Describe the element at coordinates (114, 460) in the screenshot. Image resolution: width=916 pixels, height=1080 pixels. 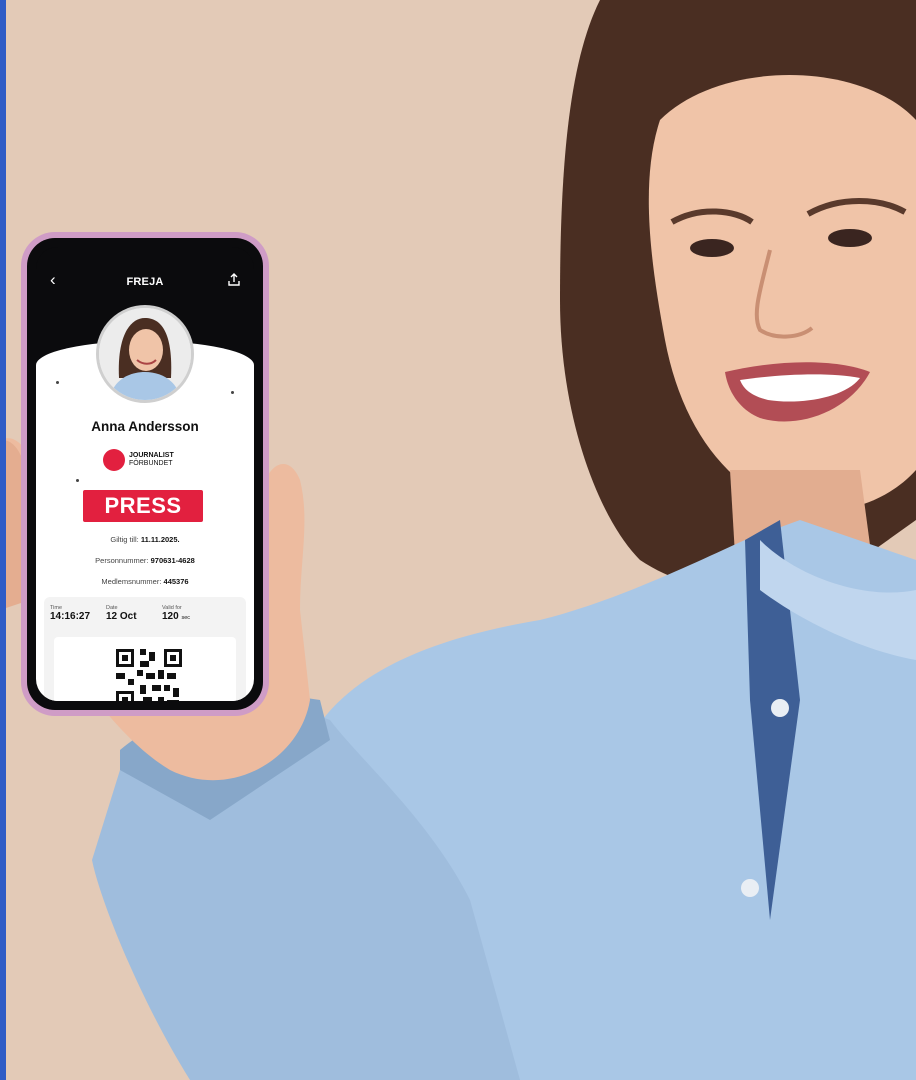
I see `journalist-logo-icon` at that location.